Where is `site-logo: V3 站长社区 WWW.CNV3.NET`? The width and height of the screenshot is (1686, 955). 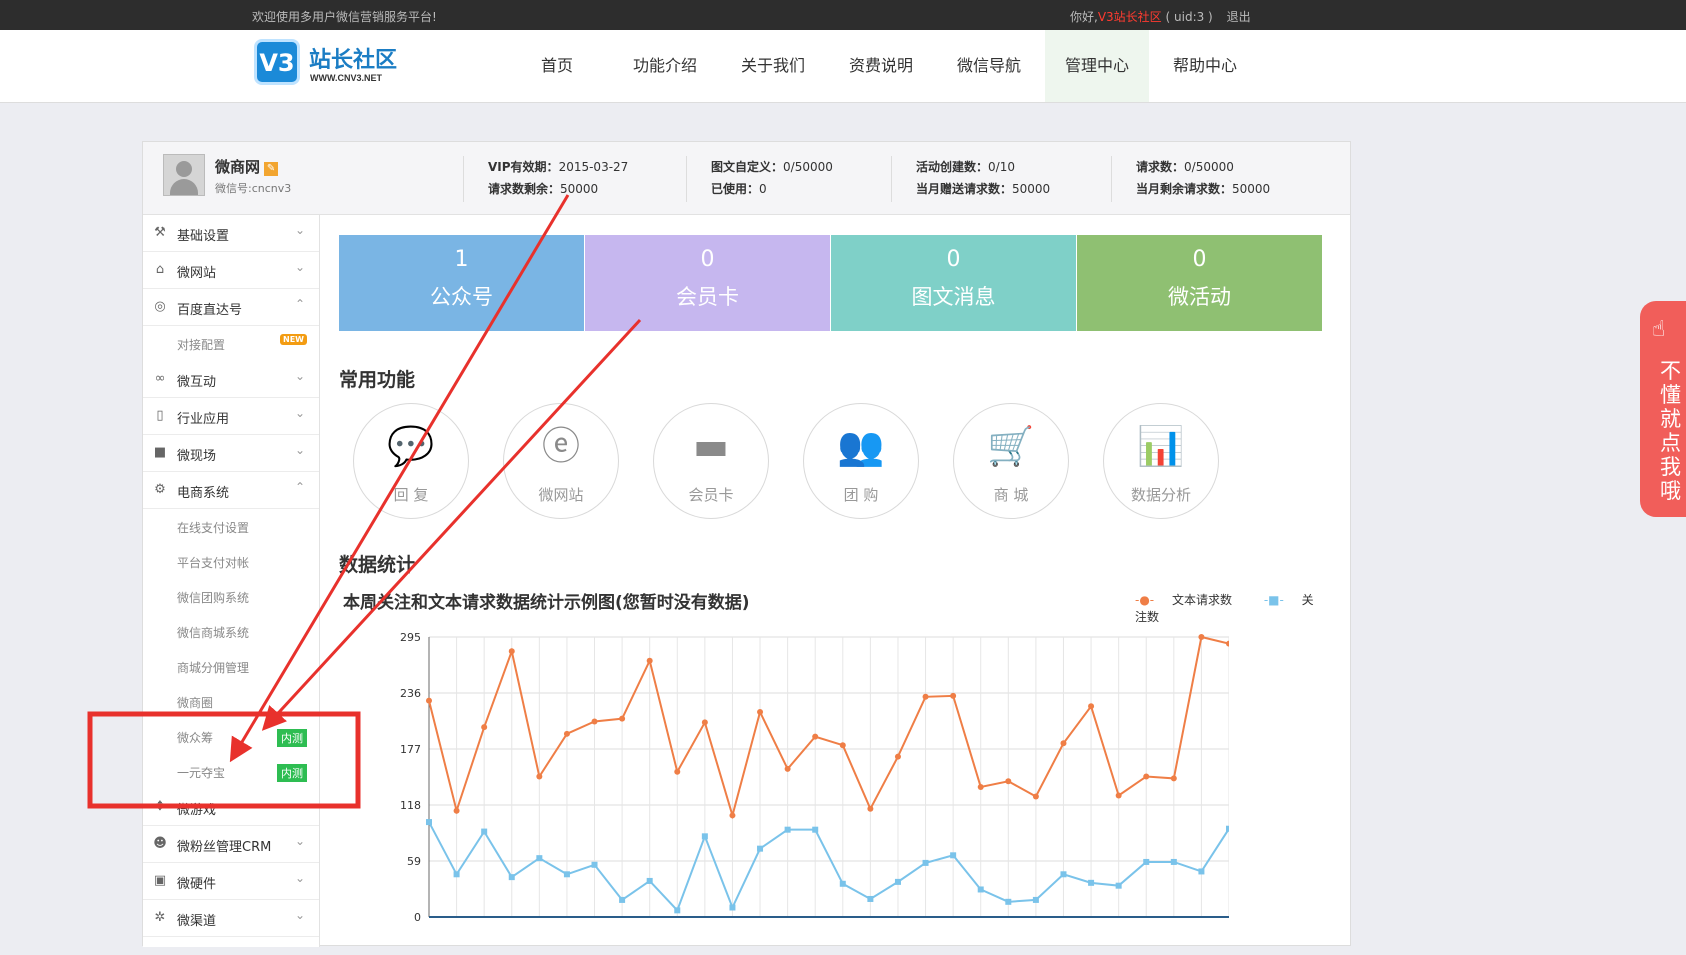
site-logo: V3 站长社区 WWW.CNV3.NET is located at coordinates (332, 64).